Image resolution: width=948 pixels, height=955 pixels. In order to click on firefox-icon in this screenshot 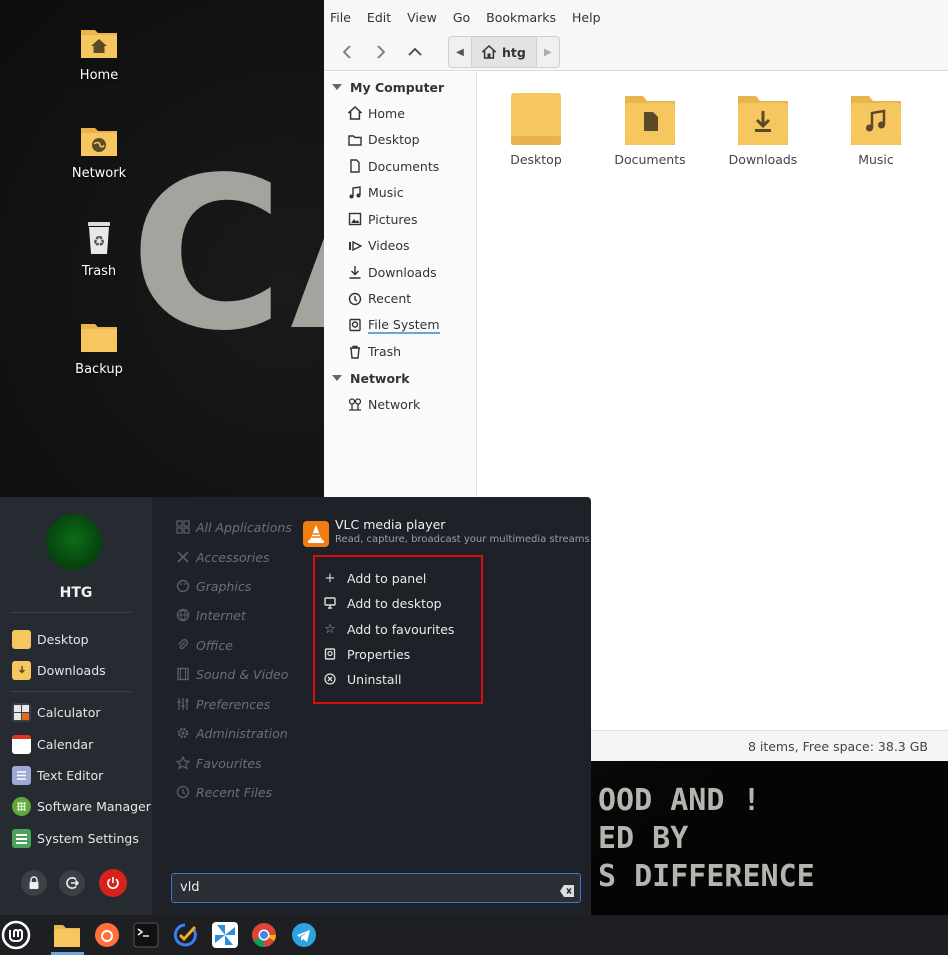, I will do `click(107, 935)`.